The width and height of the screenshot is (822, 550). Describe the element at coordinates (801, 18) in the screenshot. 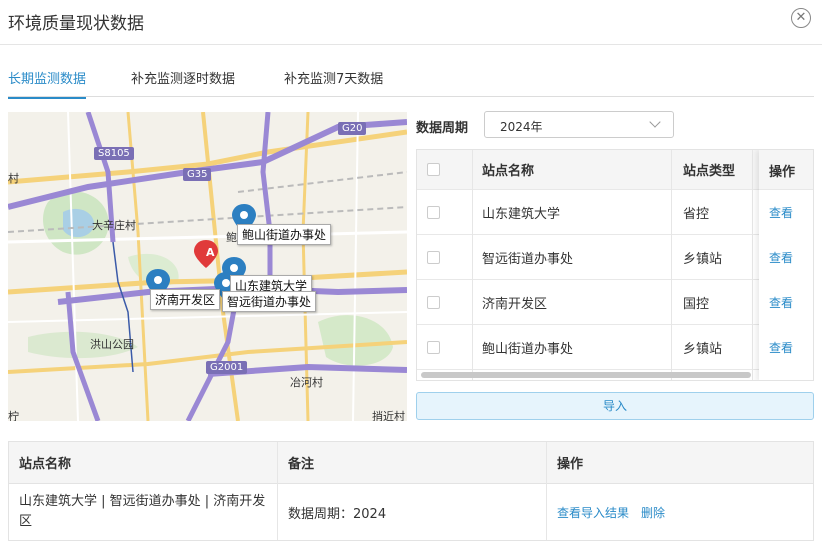

I see `close-icon: ✕` at that location.